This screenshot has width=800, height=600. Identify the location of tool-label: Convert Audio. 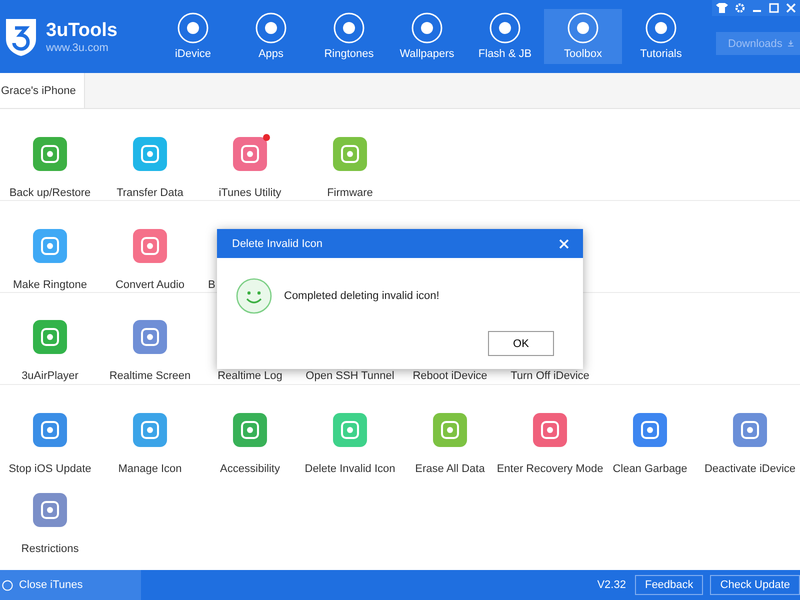
(150, 285).